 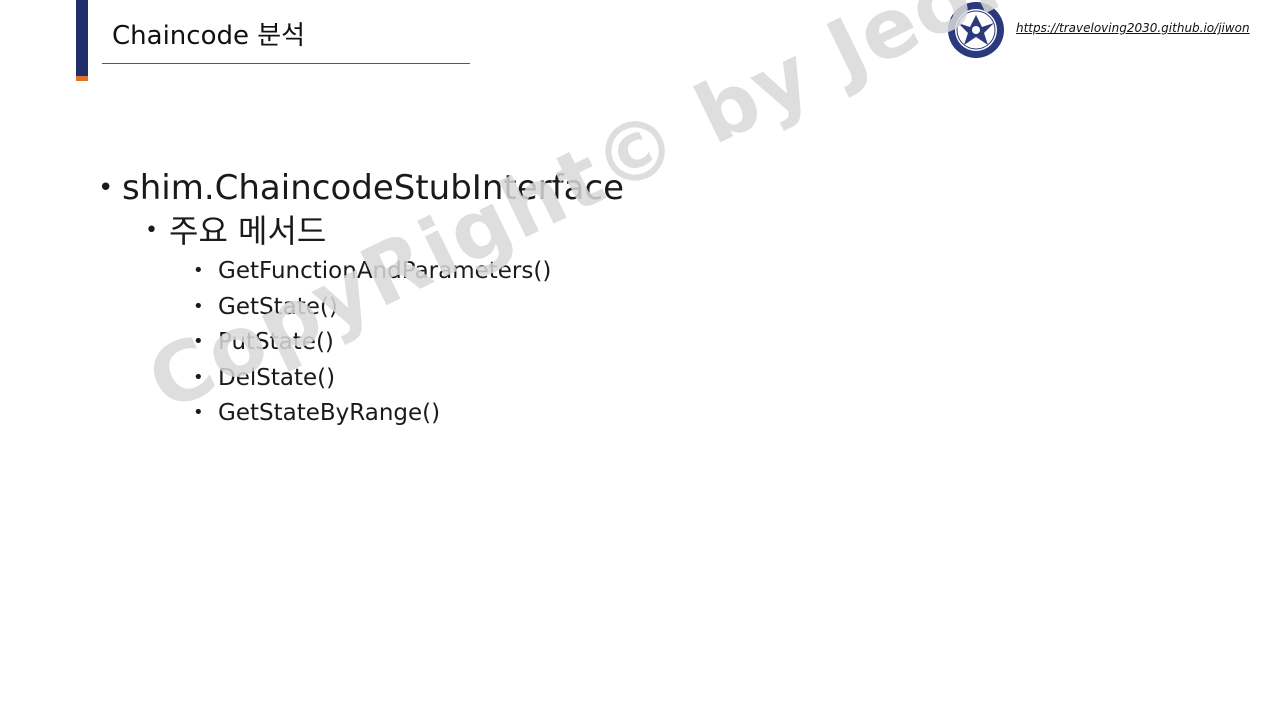 I want to click on list-item-text: DelState(), so click(x=277, y=378).